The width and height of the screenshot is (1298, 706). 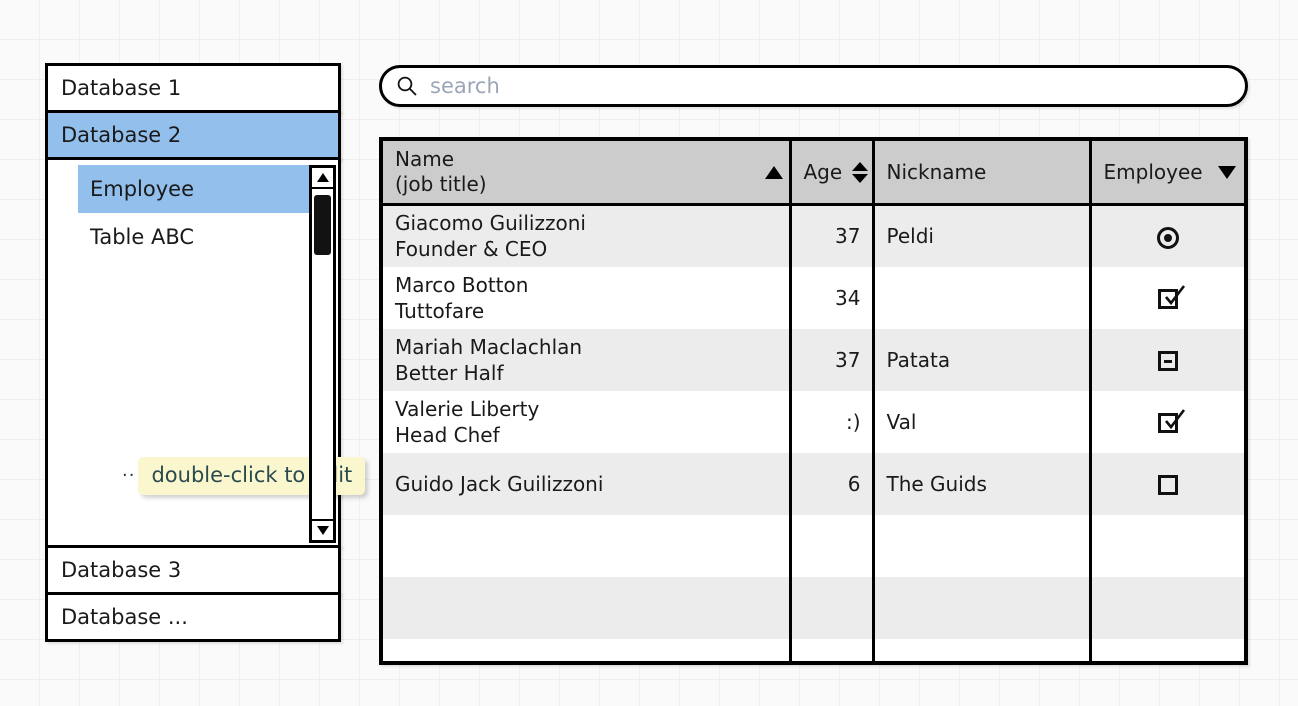 I want to click on row-name: Guido Jack Guilizzoni, so click(x=499, y=483).